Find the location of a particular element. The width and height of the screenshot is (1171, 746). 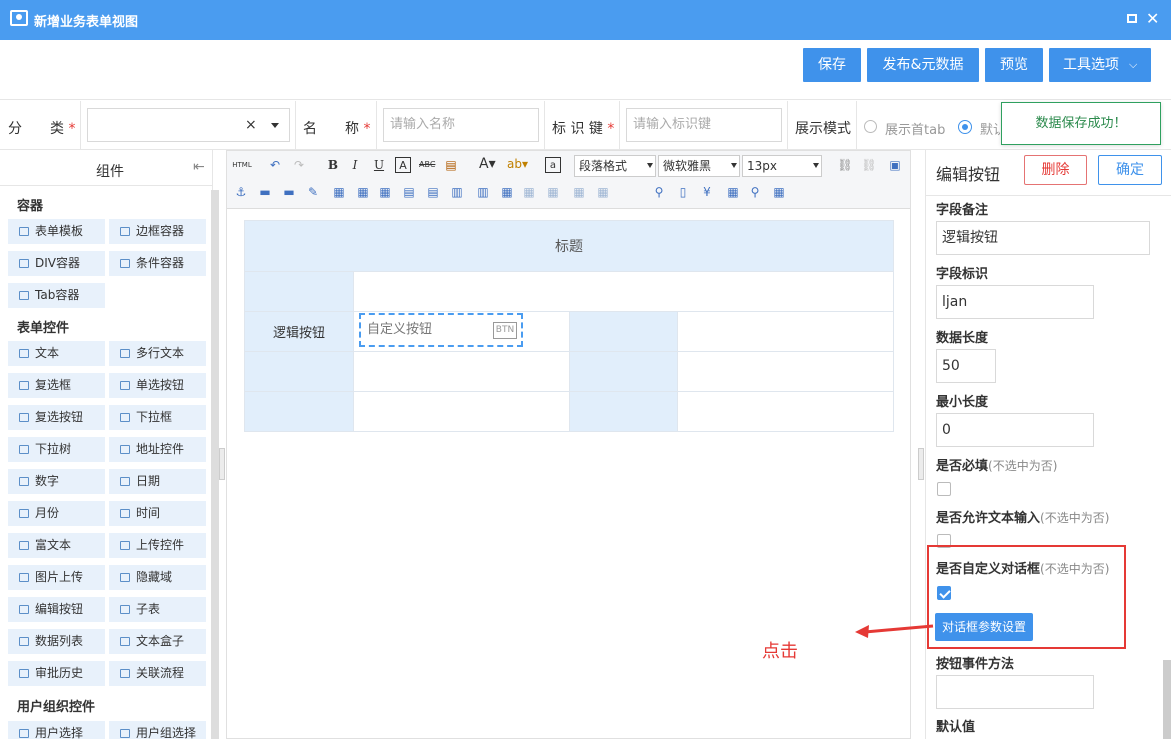

currency-icon: ¥ is located at coordinates (707, 192).